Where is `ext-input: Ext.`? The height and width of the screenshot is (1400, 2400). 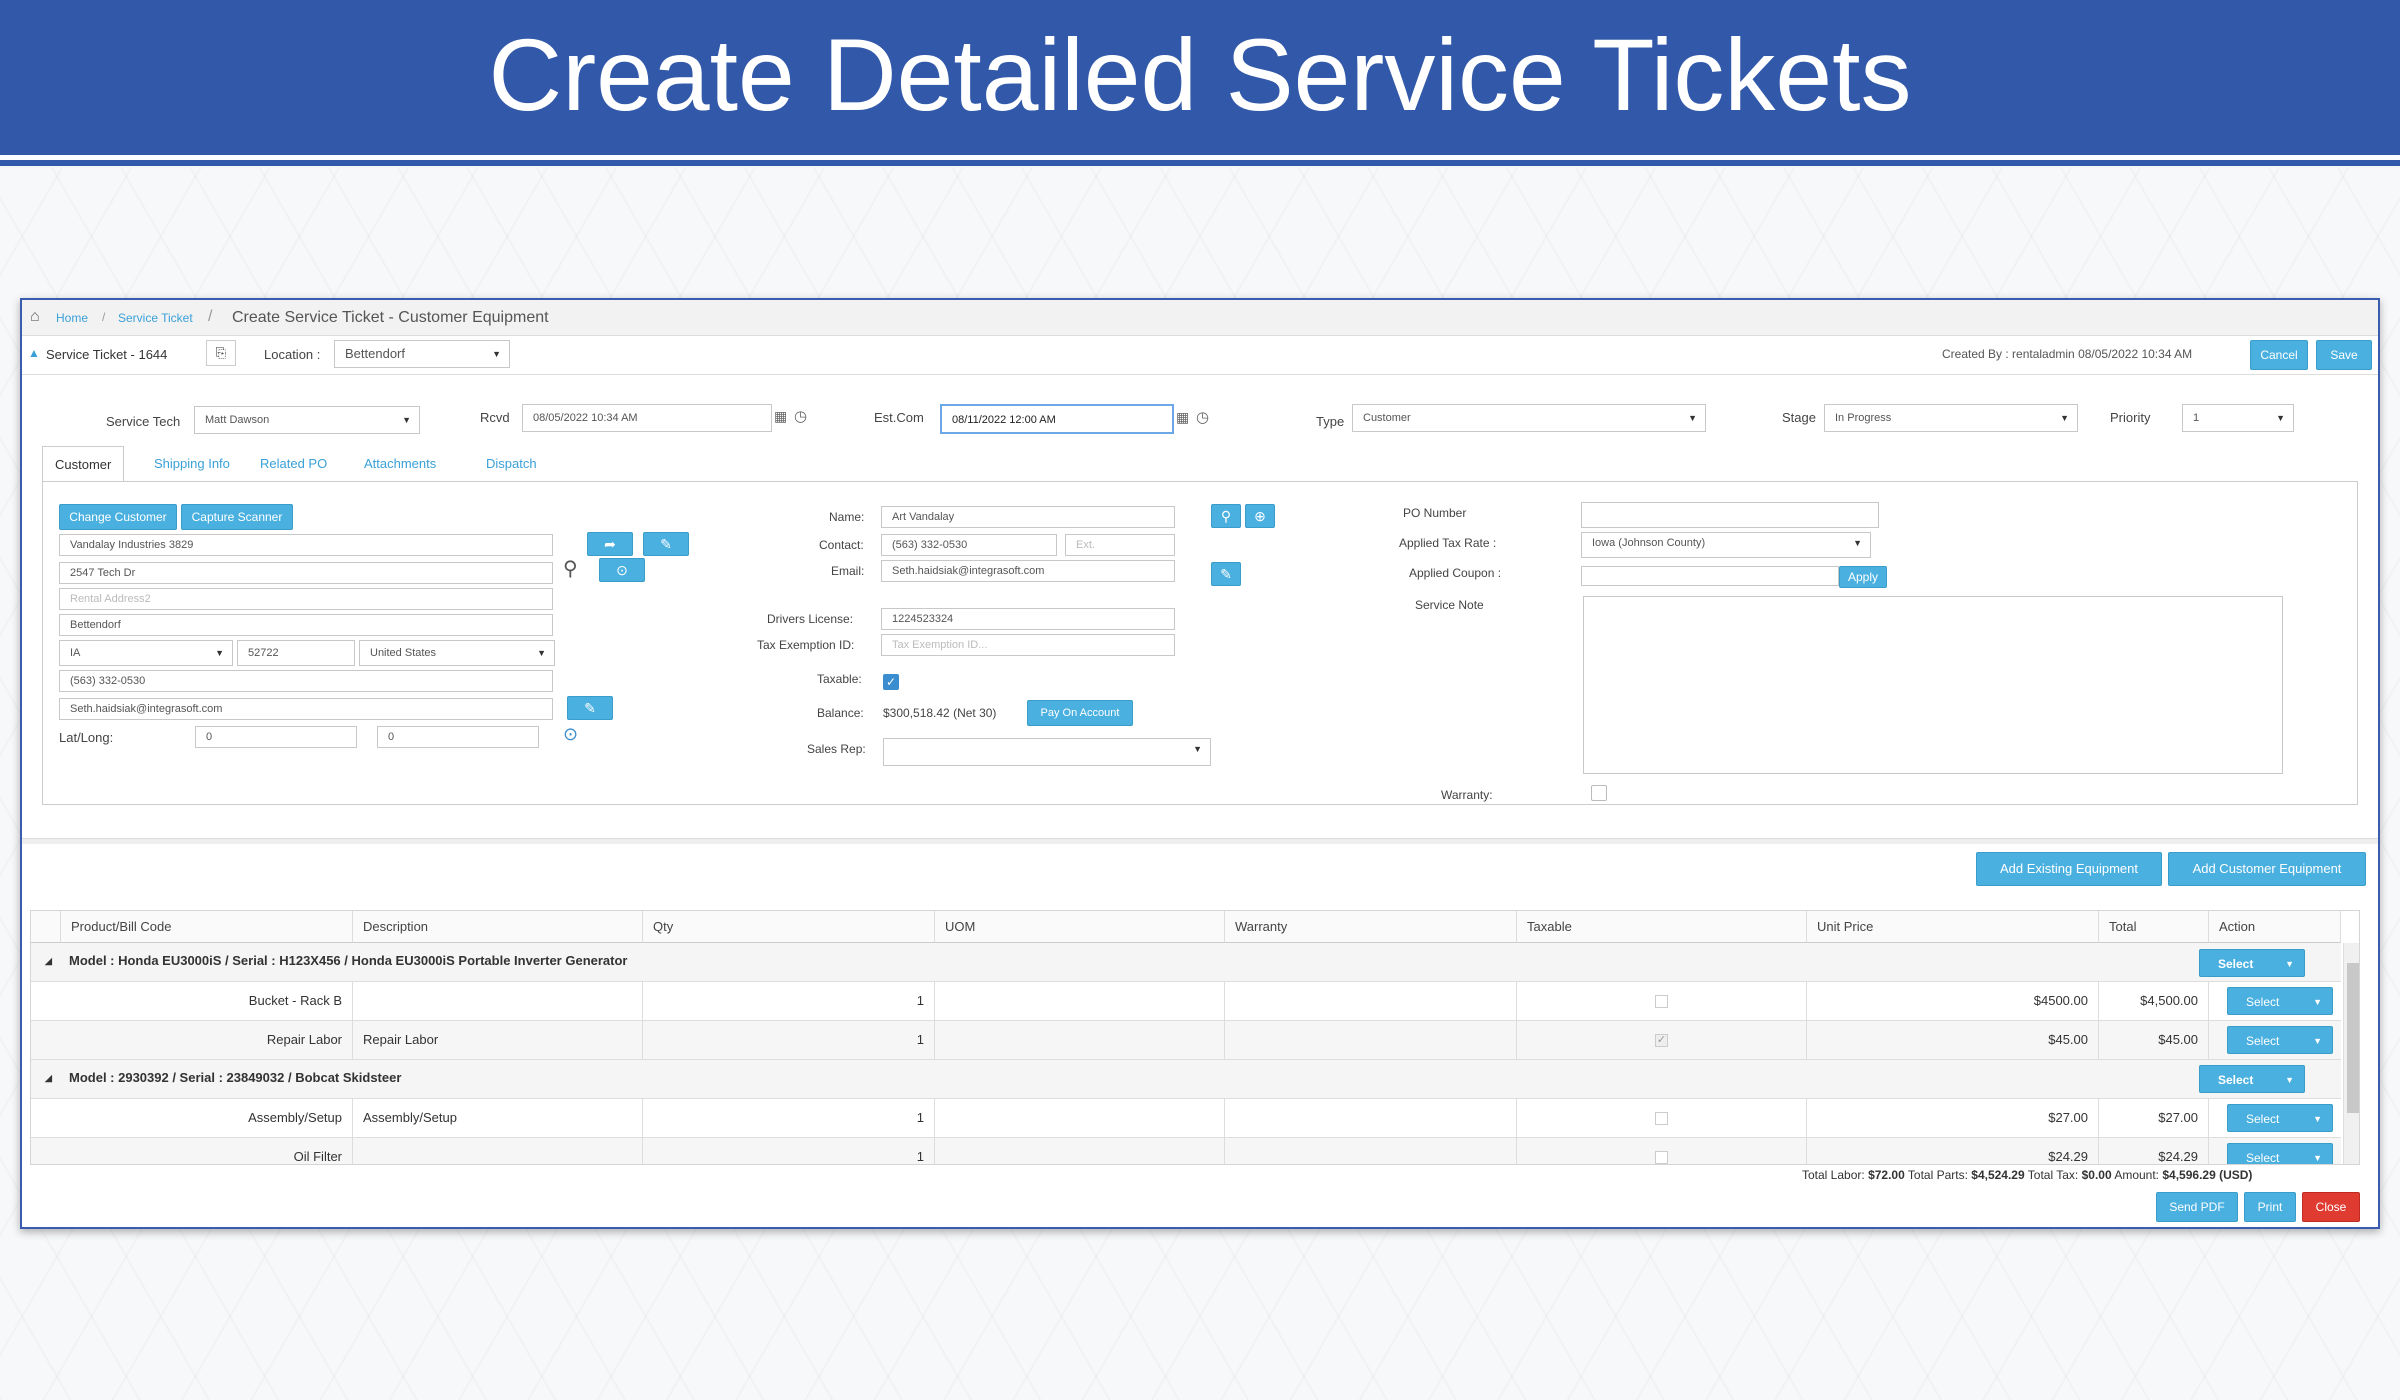 ext-input: Ext. is located at coordinates (1120, 545).